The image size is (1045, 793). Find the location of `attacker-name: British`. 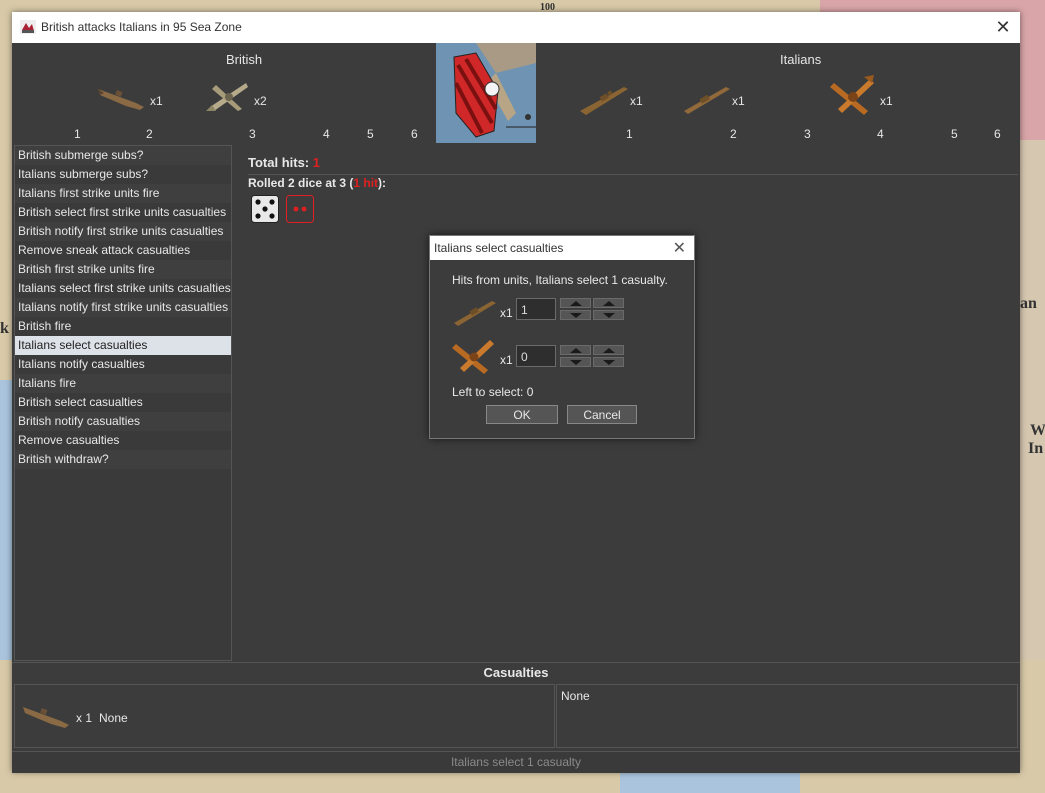

attacker-name: British is located at coordinates (244, 59).